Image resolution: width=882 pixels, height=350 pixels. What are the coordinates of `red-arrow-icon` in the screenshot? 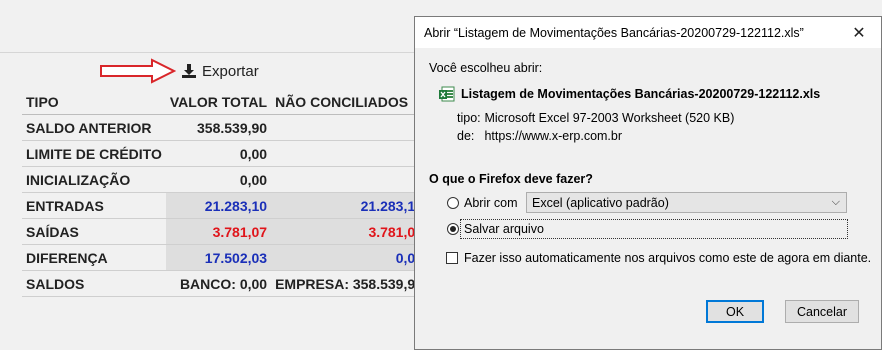 It's located at (138, 71).